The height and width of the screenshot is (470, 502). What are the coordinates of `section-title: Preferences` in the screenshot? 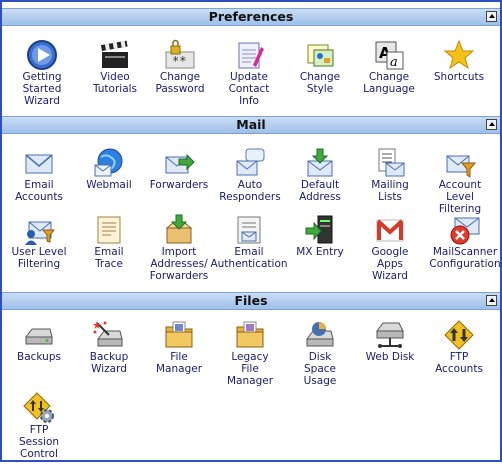 It's located at (251, 16).